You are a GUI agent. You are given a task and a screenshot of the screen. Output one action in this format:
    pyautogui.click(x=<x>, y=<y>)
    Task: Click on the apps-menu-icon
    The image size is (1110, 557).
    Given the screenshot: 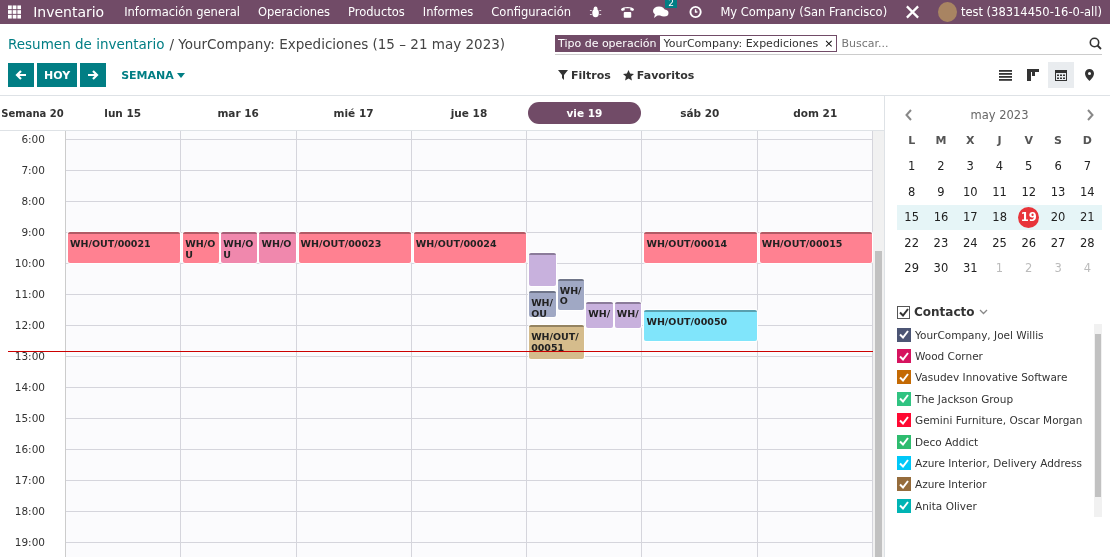 What is the action you would take?
    pyautogui.click(x=15, y=12)
    